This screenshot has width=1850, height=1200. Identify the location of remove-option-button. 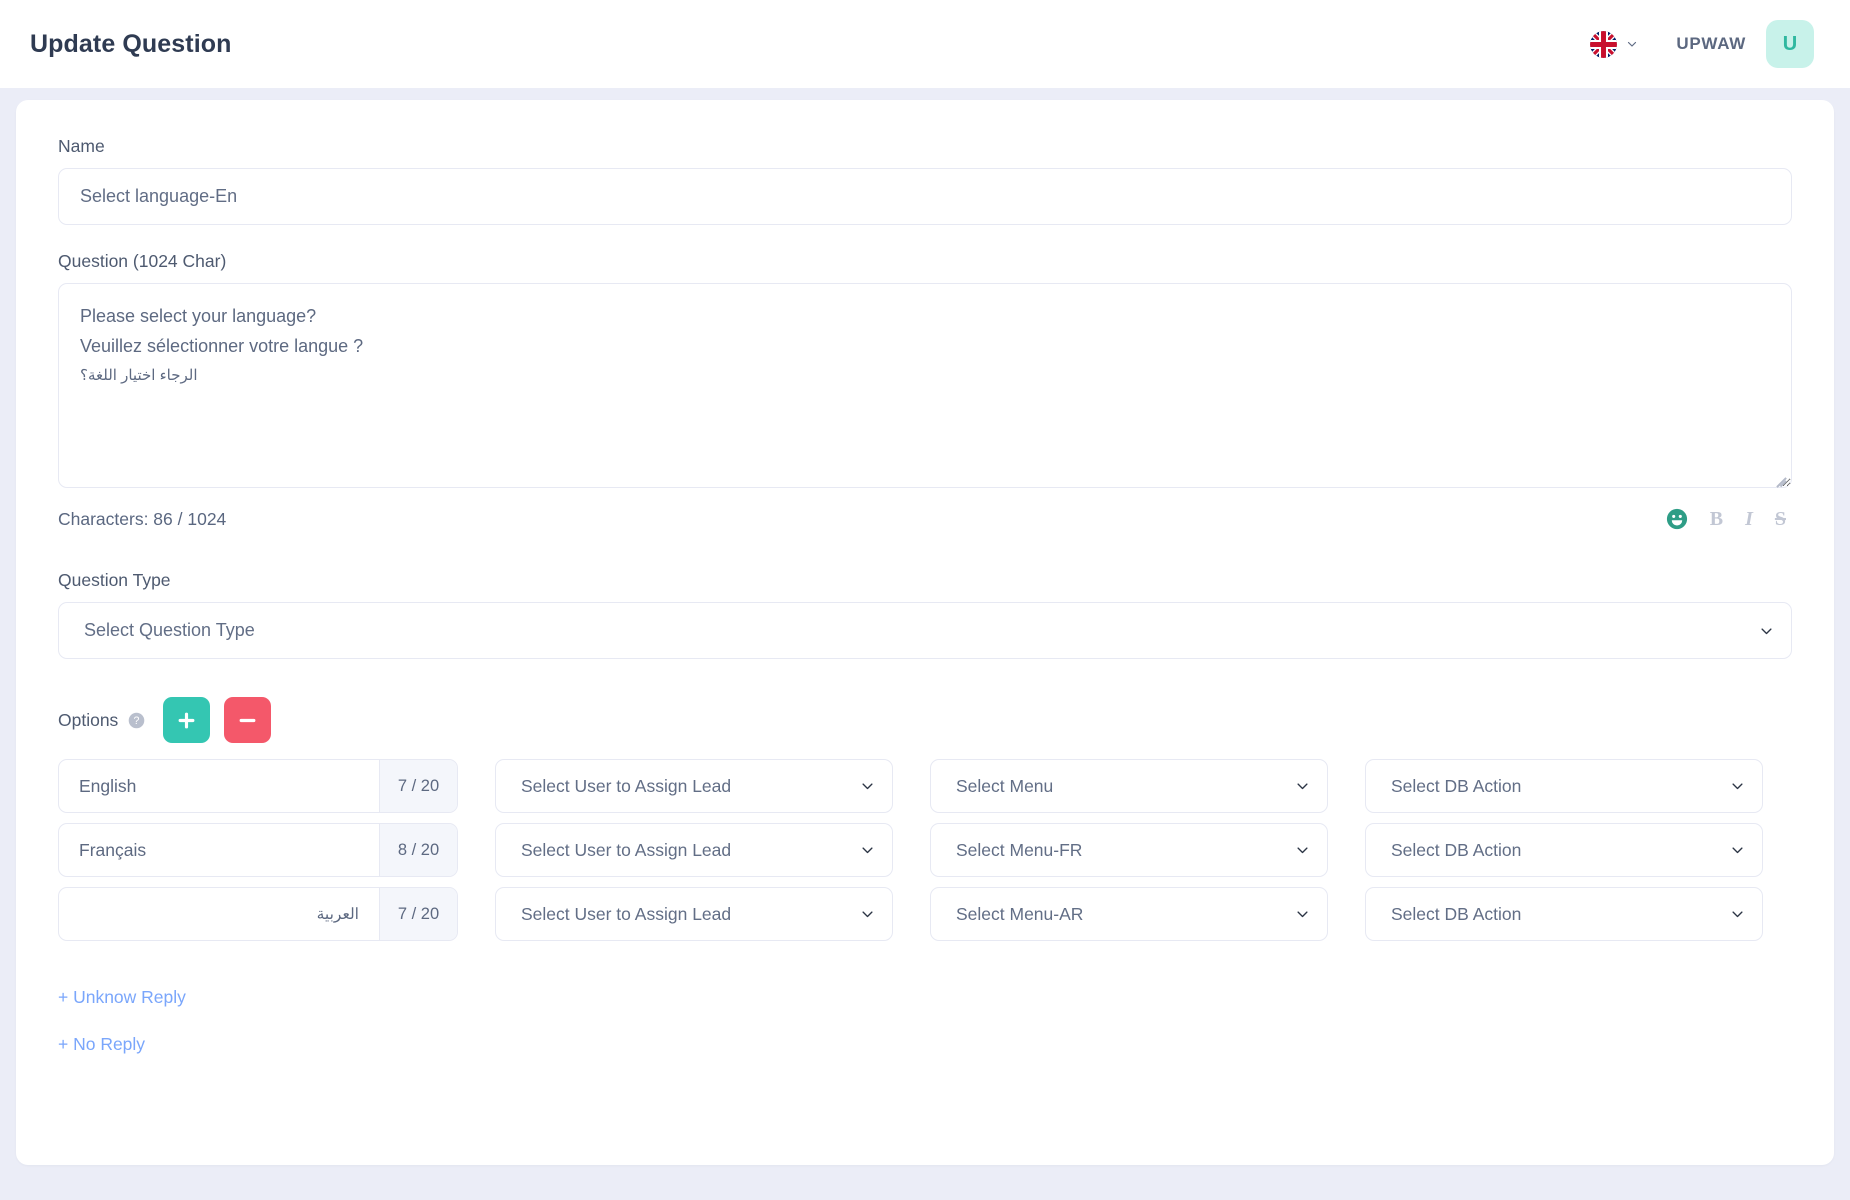
(248, 720).